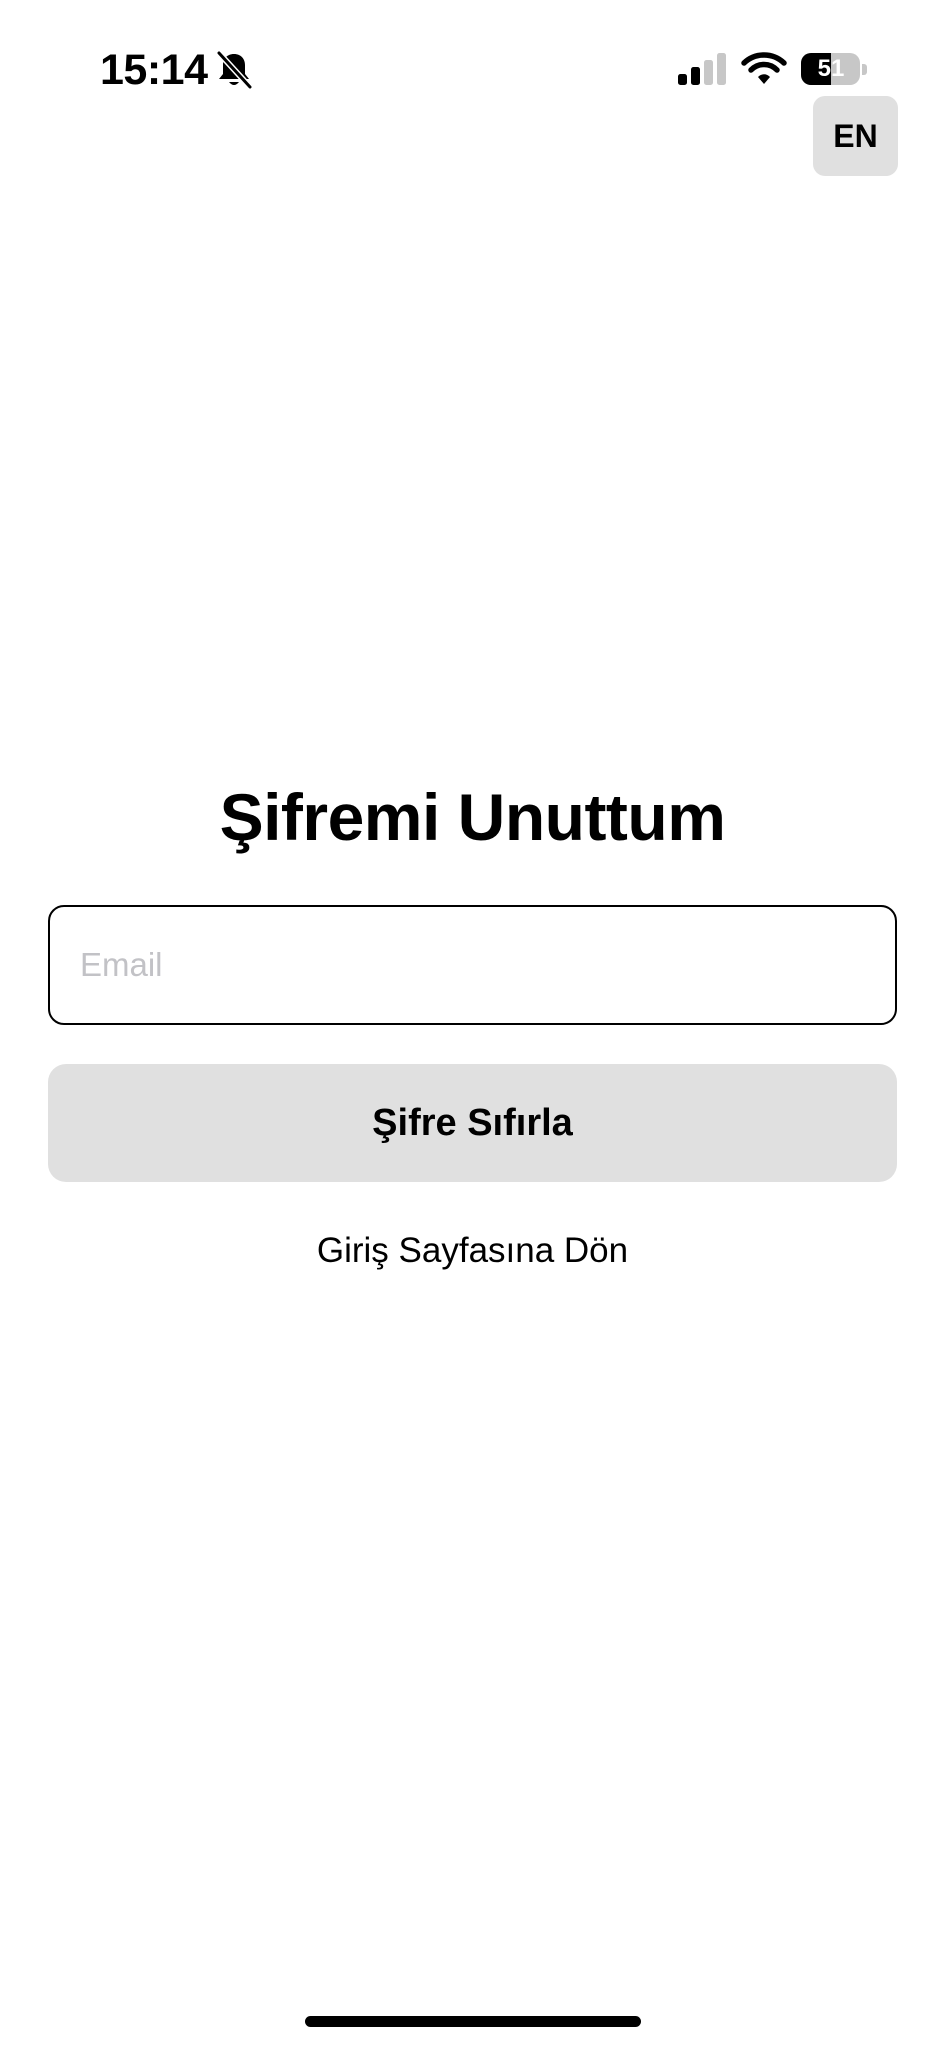  I want to click on page-title: Şifremi Unuttum, so click(472, 817).